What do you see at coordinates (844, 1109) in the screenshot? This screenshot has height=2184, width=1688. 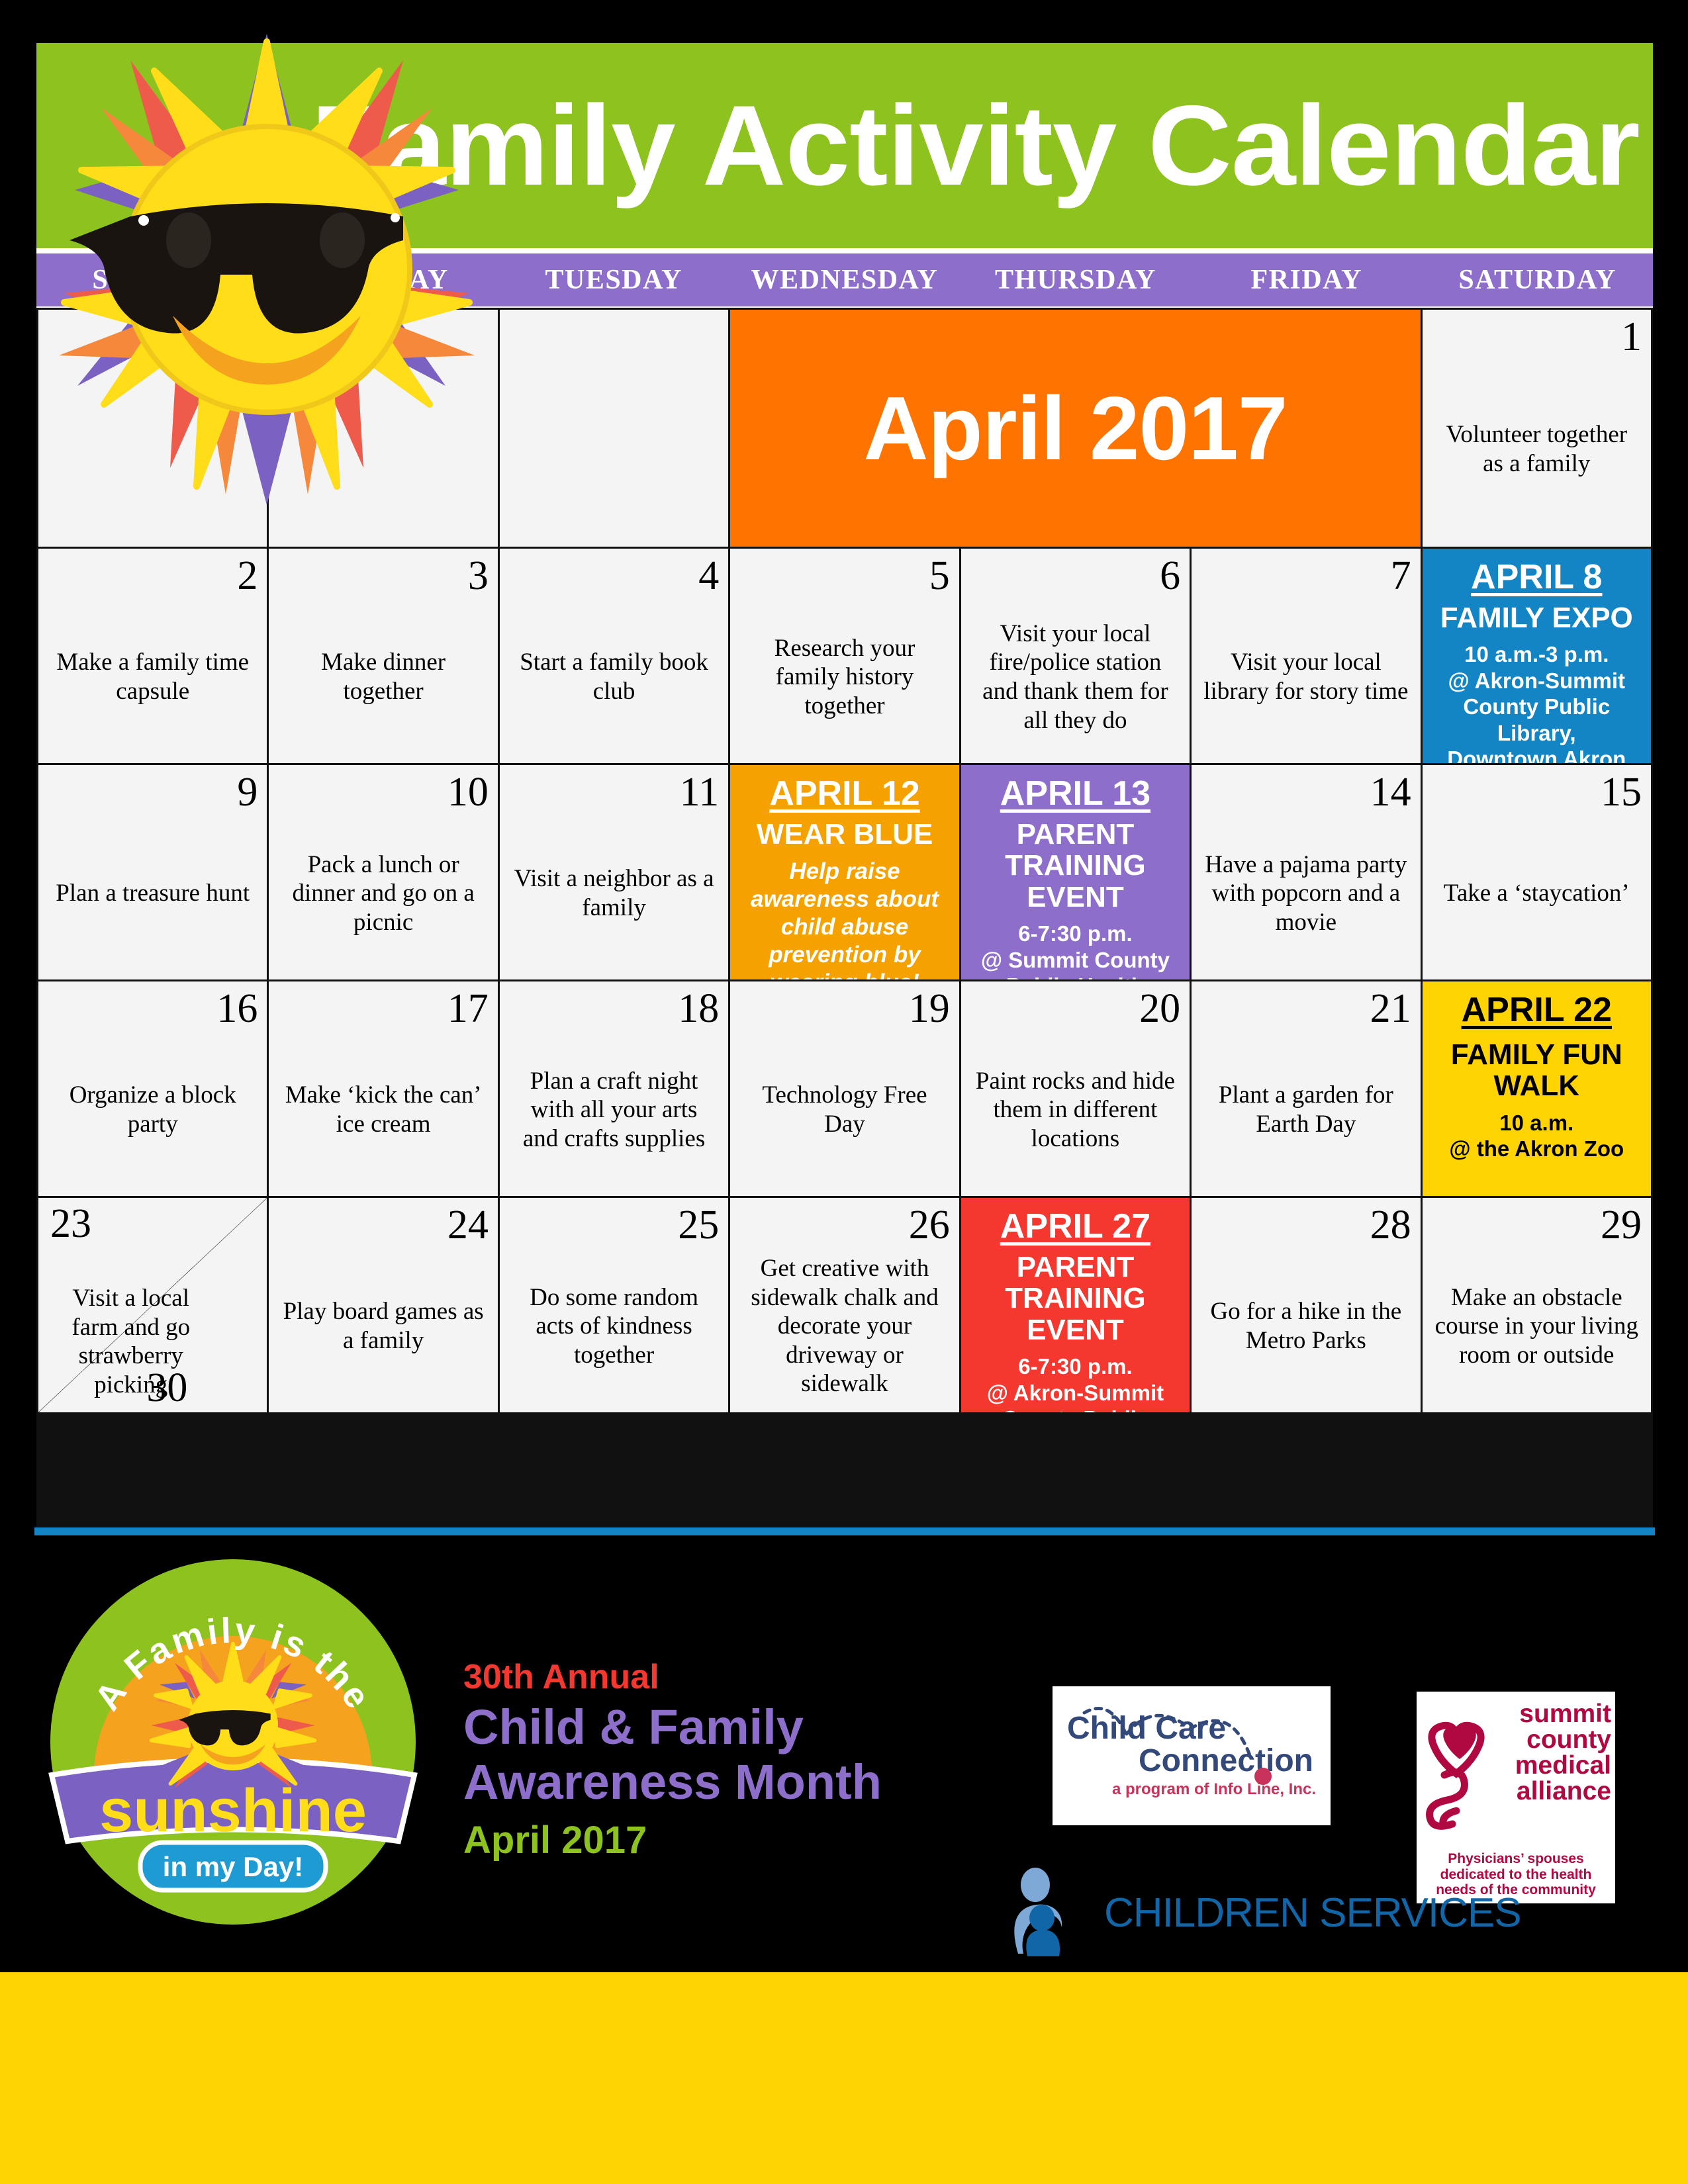 I see `day-activity: Technology Free Day` at bounding box center [844, 1109].